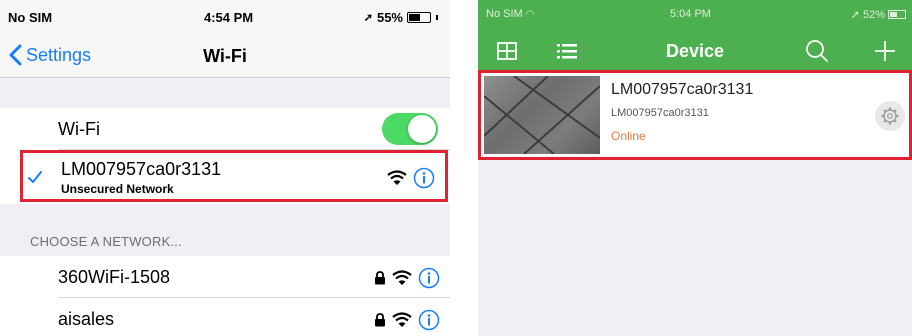 This screenshot has width=912, height=336. What do you see at coordinates (885, 51) in the screenshot?
I see `add-icon` at bounding box center [885, 51].